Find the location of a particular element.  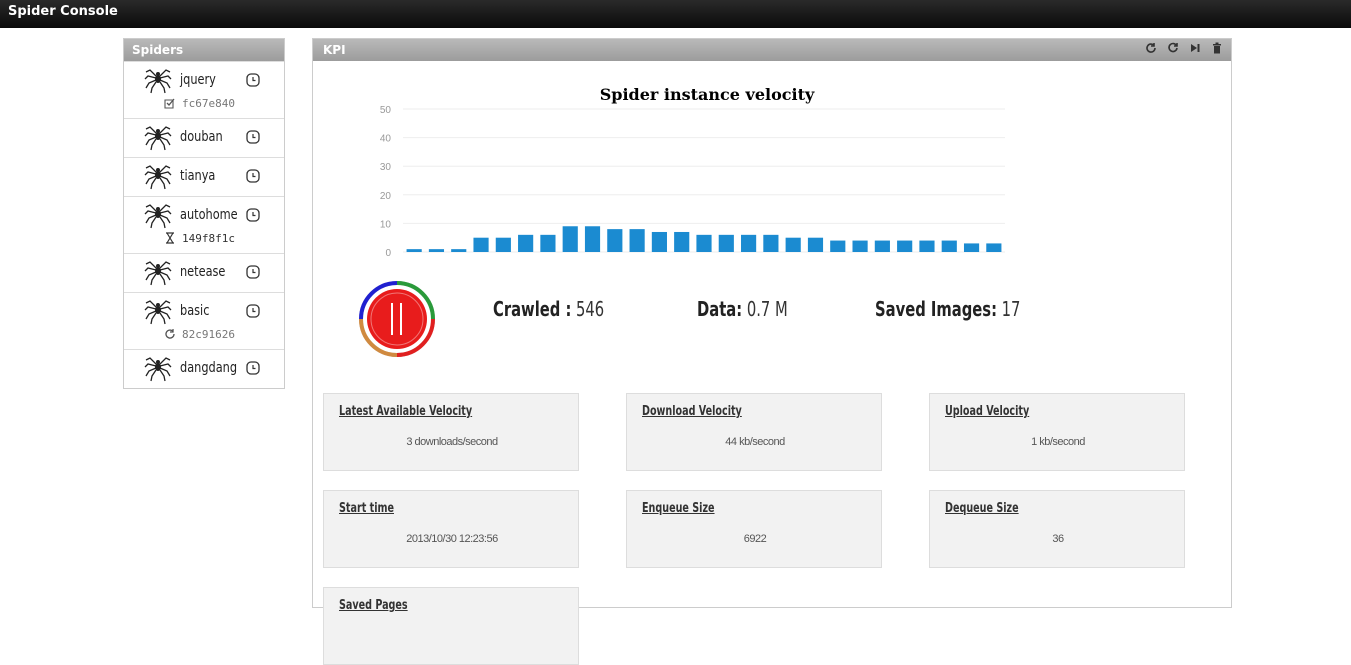

spider-item-dangdang: dangdang is located at coordinates (204, 368).